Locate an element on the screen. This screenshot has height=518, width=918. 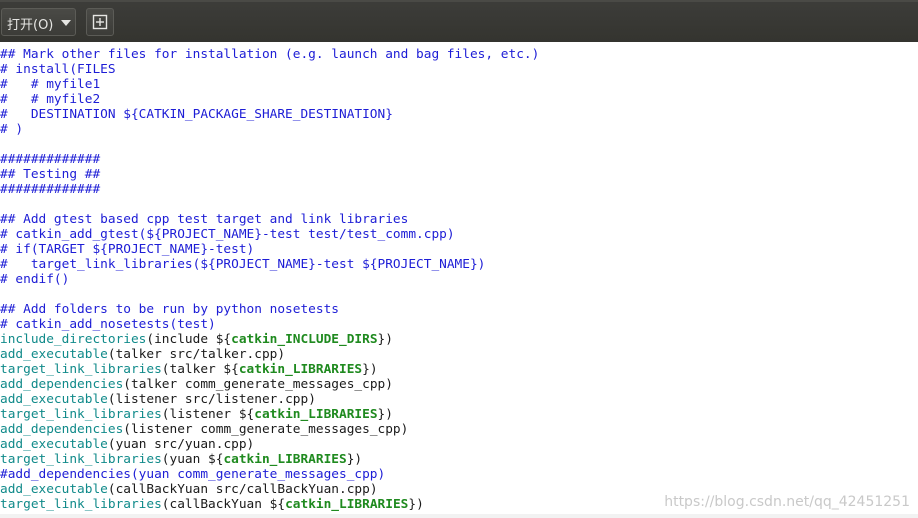
code-token: (callBackYuan ${ is located at coordinates (223, 504).